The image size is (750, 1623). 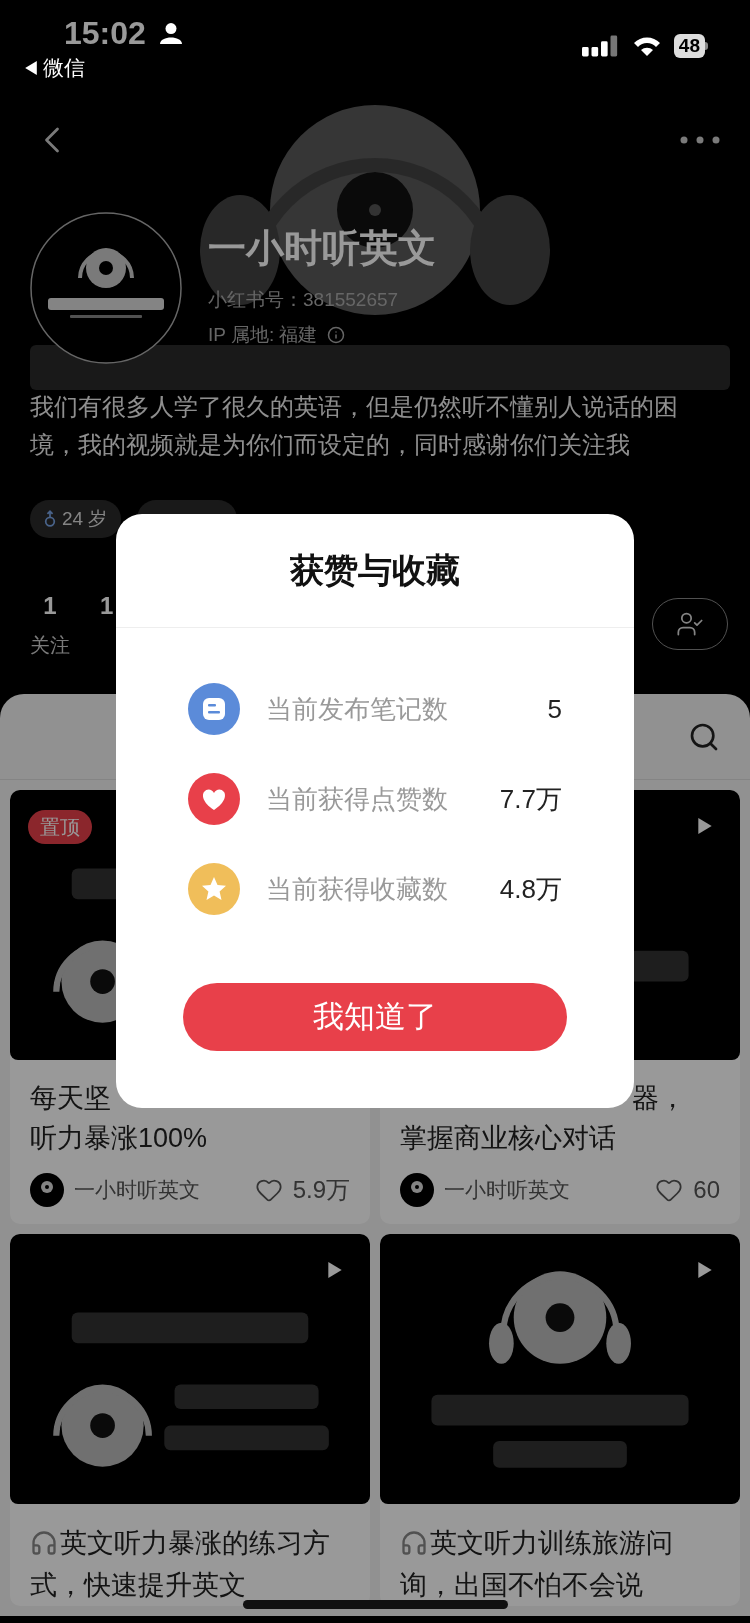 What do you see at coordinates (357, 709) in the screenshot?
I see `stat-label: 当前发布笔记数` at bounding box center [357, 709].